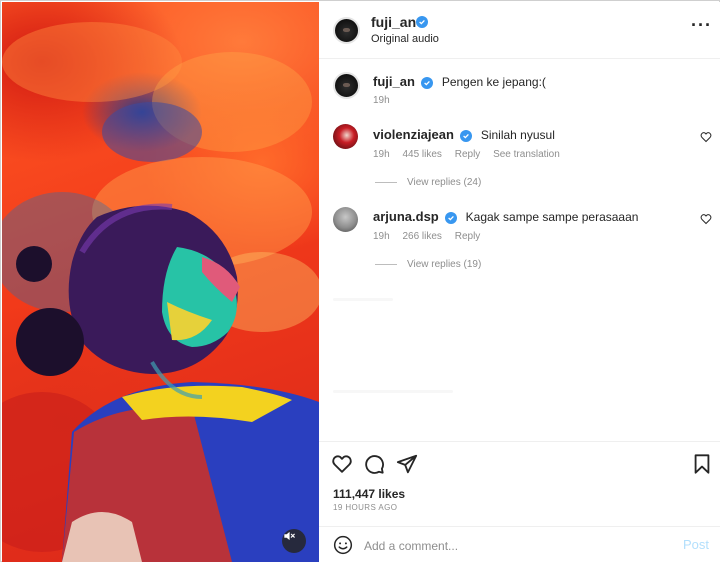  I want to click on comment-likes: 445 likes, so click(421, 154).